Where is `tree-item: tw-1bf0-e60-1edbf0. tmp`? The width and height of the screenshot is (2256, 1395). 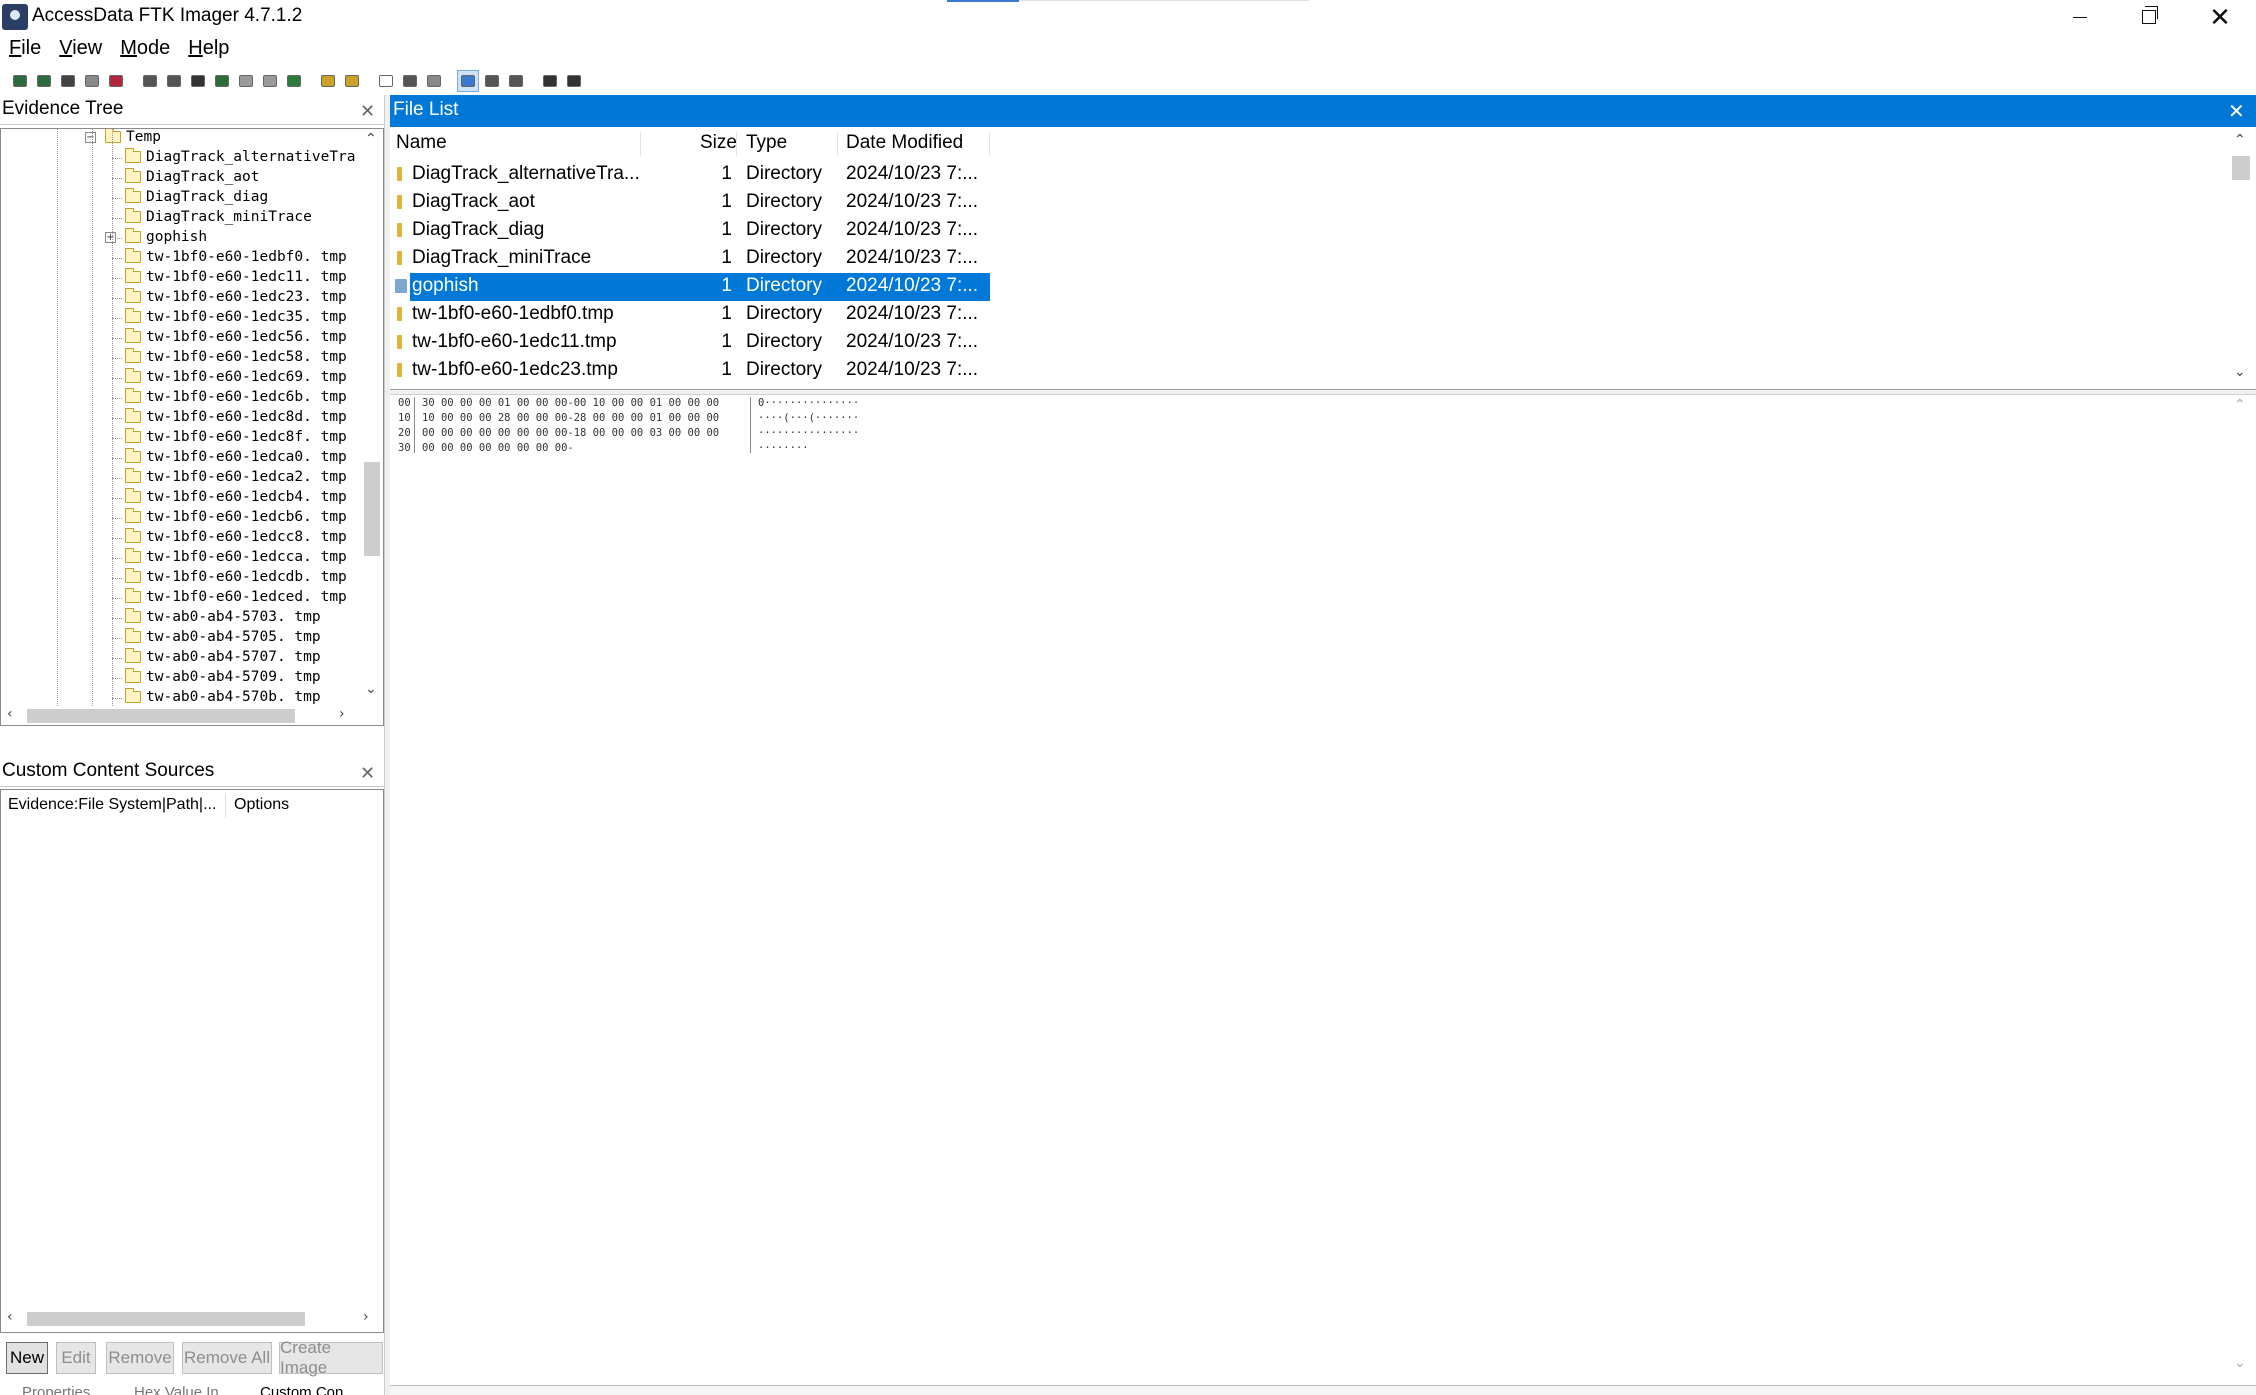
tree-item: tw-1bf0-e60-1edbf0. tmp is located at coordinates (236, 257).